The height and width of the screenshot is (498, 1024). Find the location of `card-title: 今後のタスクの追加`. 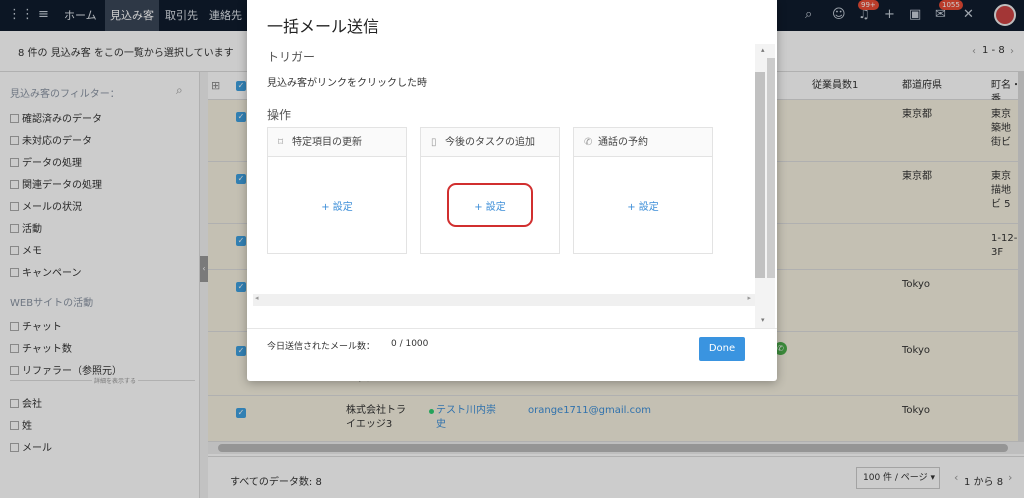

card-title: 今後のタスクの追加 is located at coordinates (490, 142).